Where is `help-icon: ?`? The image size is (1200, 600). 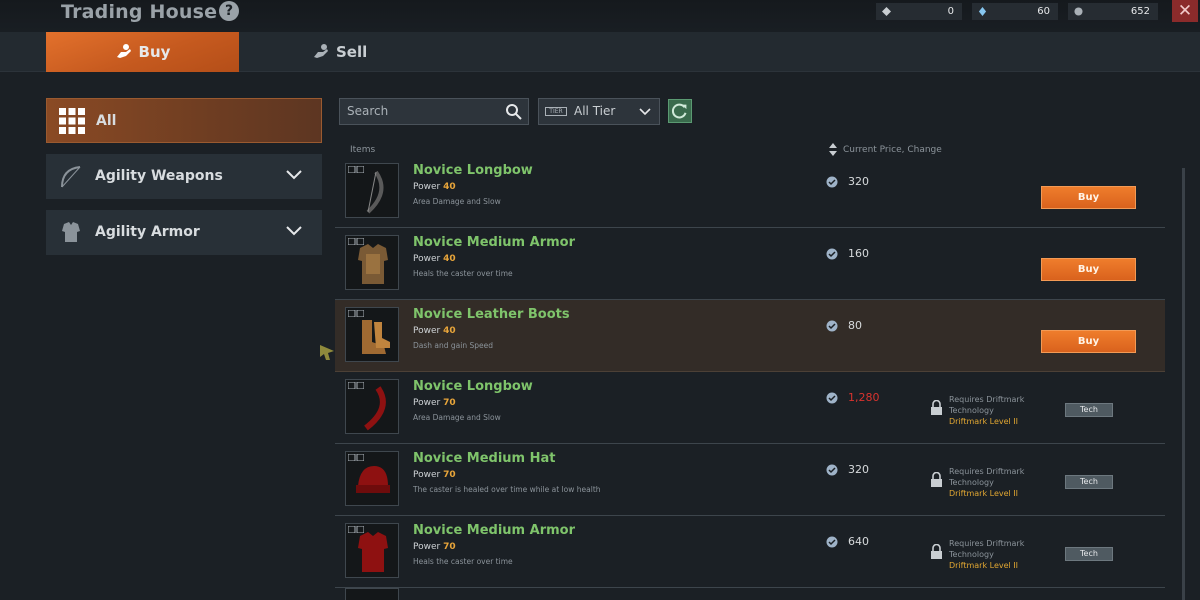 help-icon: ? is located at coordinates (229, 11).